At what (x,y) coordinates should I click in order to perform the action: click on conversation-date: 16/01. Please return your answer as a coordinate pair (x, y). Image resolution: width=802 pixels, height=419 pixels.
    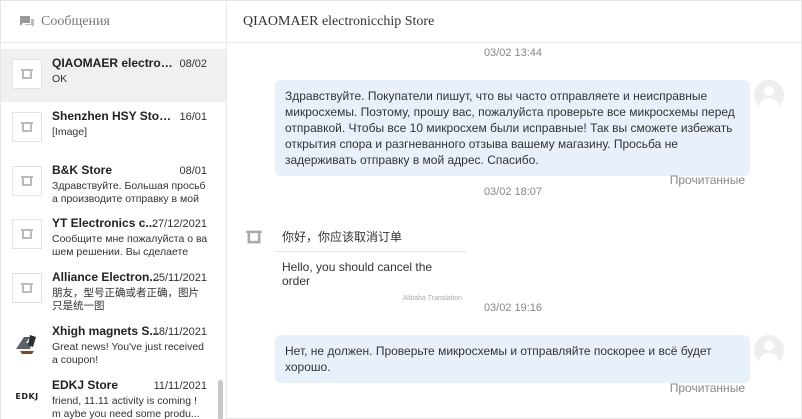
    Looking at the image, I should click on (193, 117).